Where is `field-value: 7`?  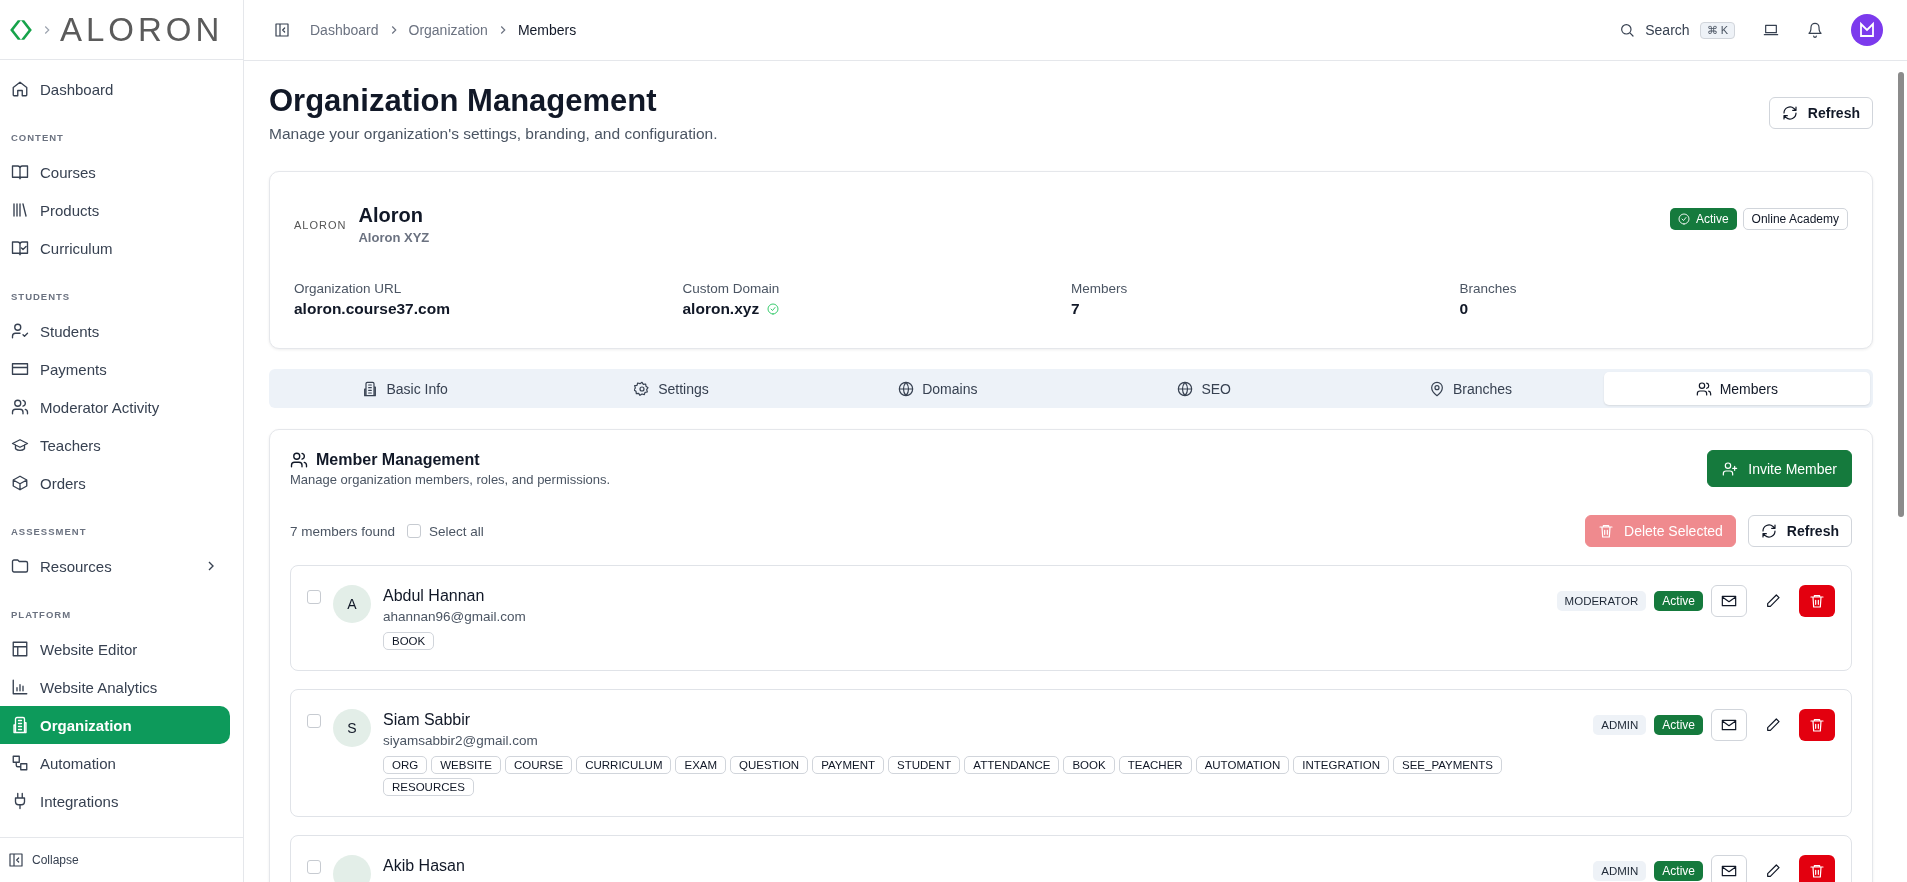 field-value: 7 is located at coordinates (1075, 309).